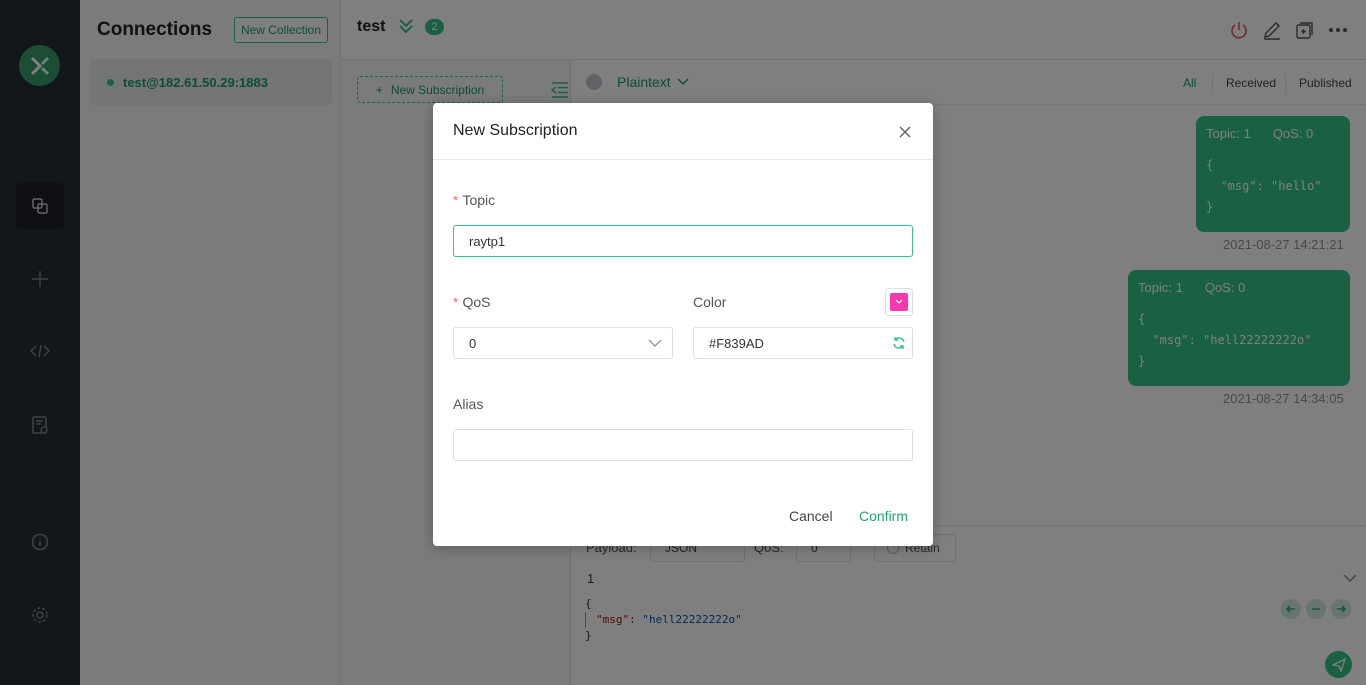  Describe the element at coordinates (487, 241) in the screenshot. I see `topic-value: raytp1` at that location.